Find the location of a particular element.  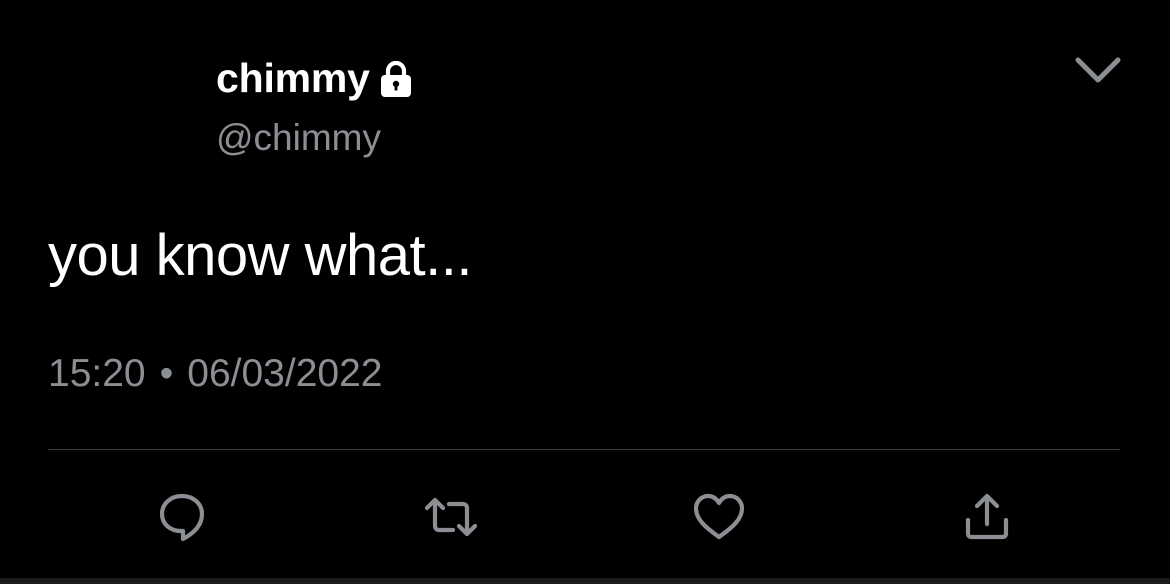

tweet-time: 15:20 is located at coordinates (97, 373).